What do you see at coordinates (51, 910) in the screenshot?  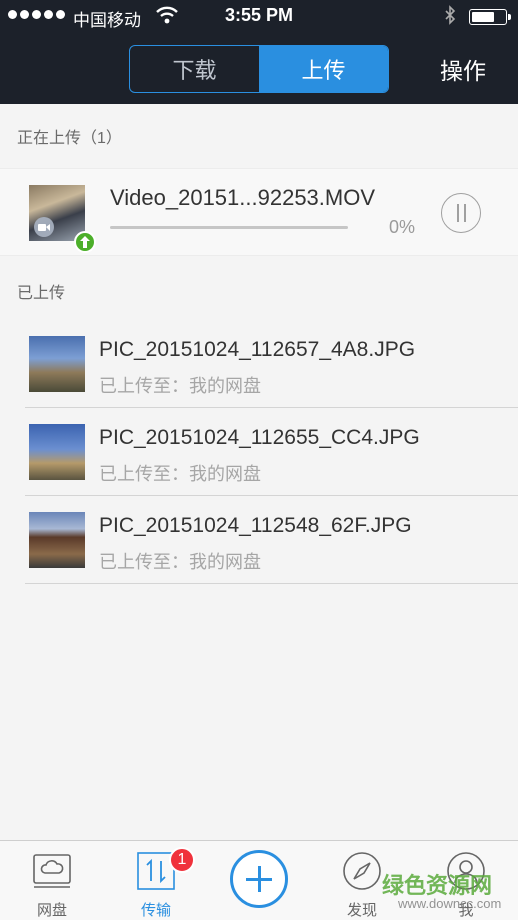 I see `tab-netdisk-label: 网盘` at bounding box center [51, 910].